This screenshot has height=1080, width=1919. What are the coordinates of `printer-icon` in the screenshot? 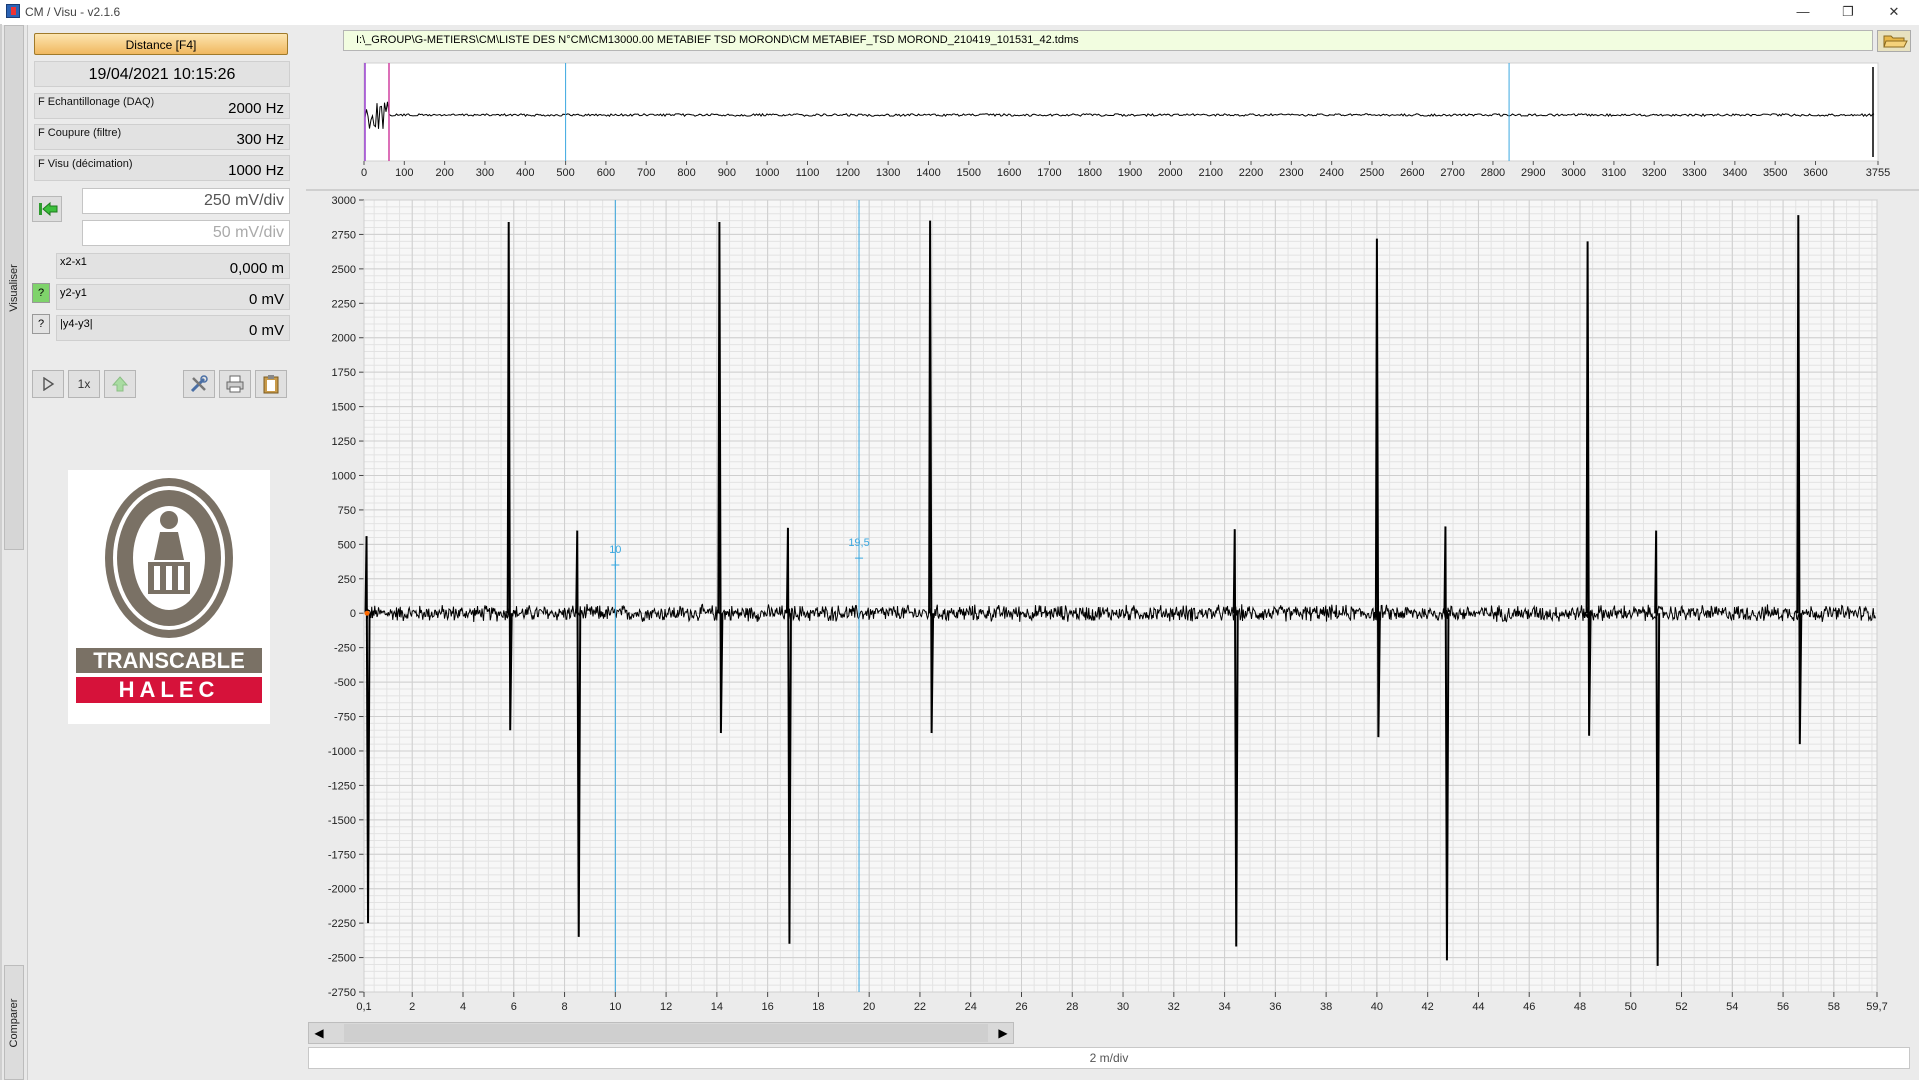 It's located at (235, 384).